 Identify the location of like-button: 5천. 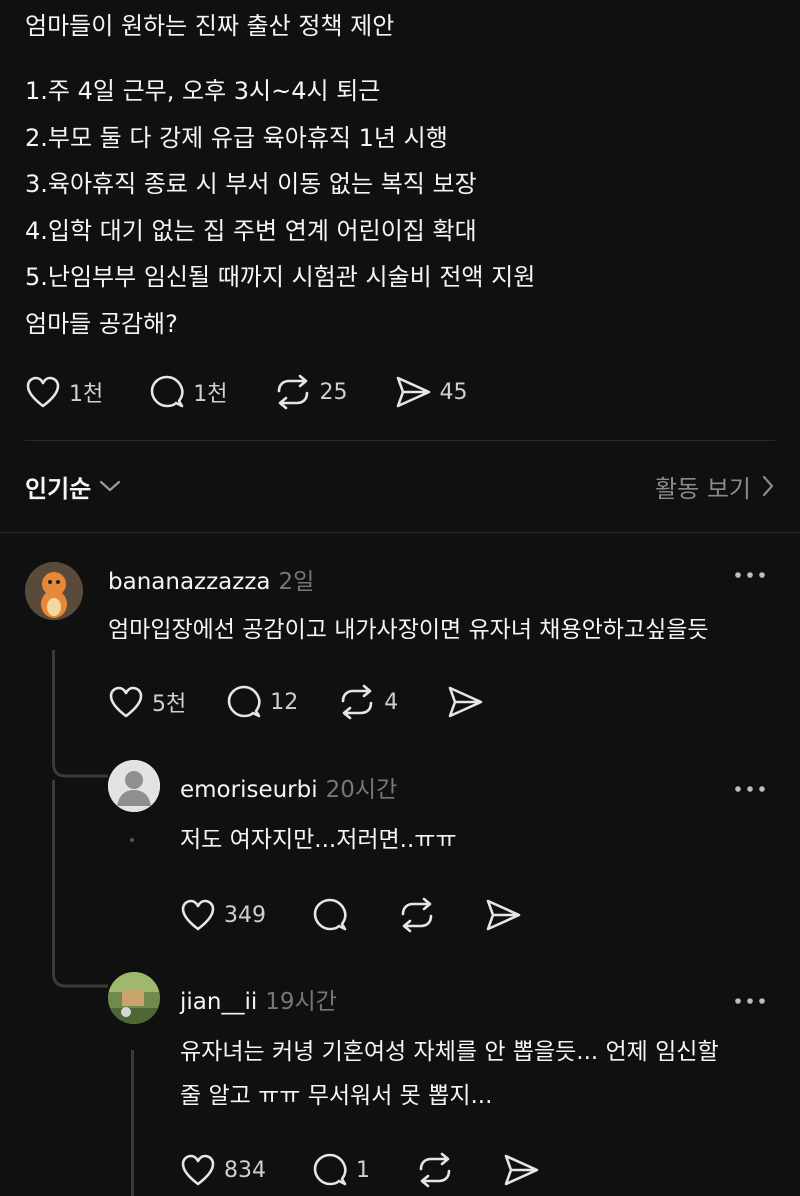
(147, 702).